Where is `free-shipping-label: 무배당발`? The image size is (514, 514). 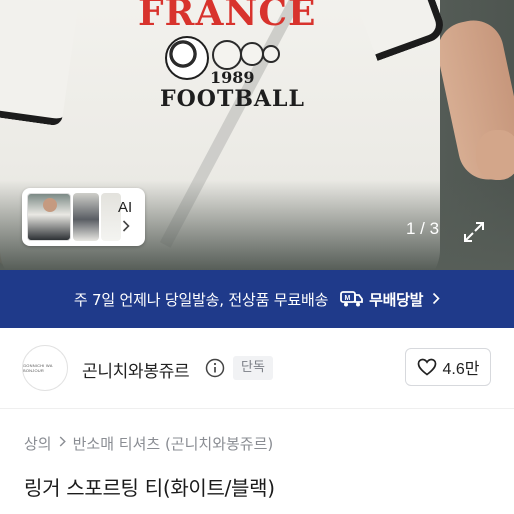 free-shipping-label: 무배당발 is located at coordinates (396, 299).